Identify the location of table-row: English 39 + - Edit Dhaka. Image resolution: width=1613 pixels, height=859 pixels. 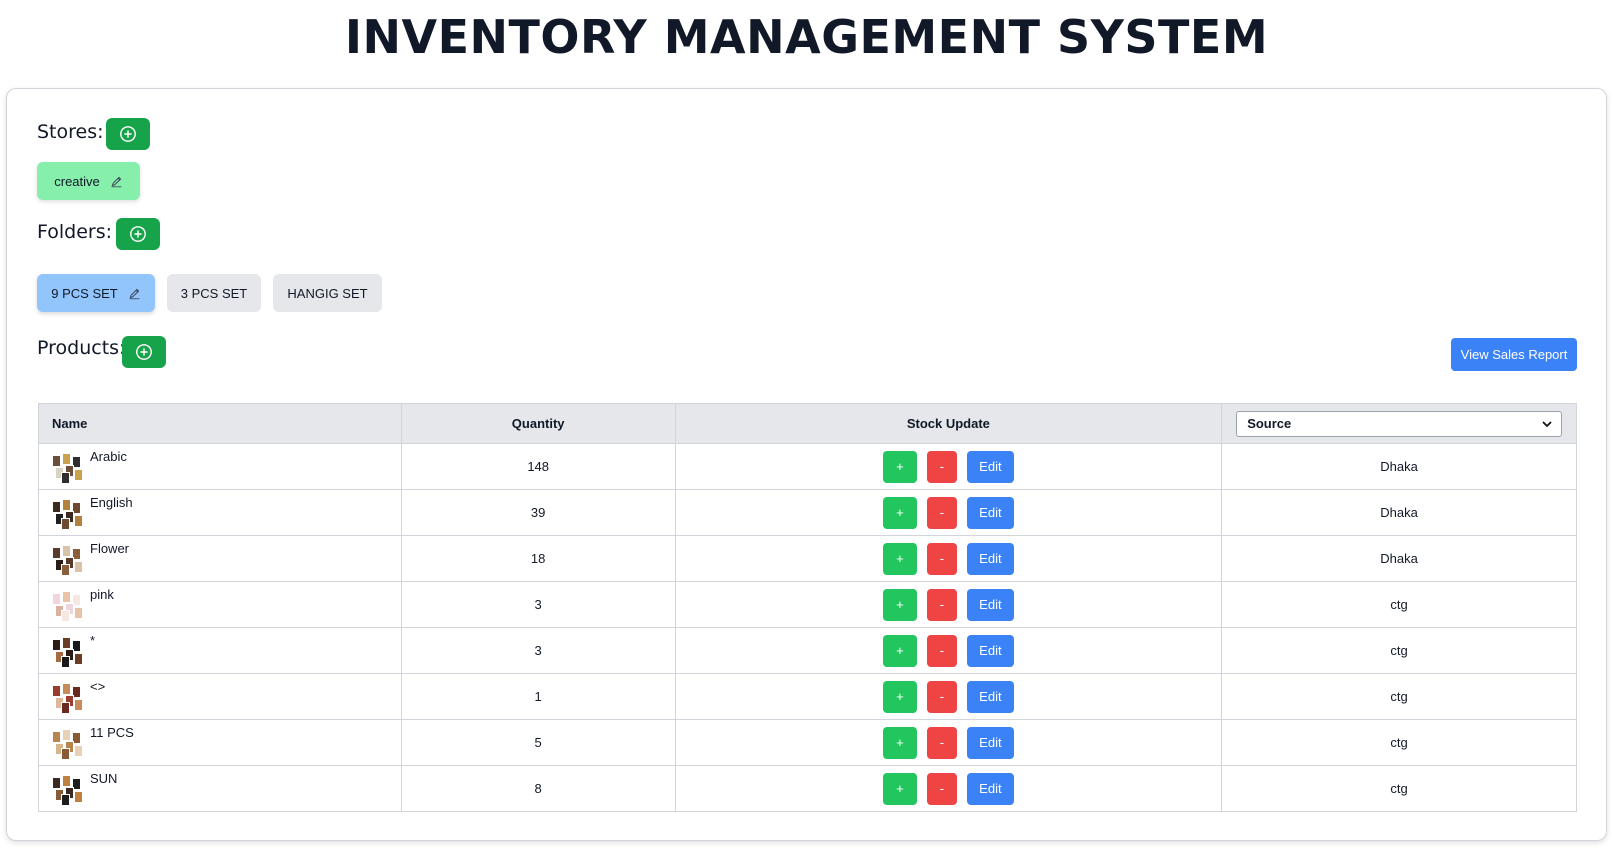
(807, 512).